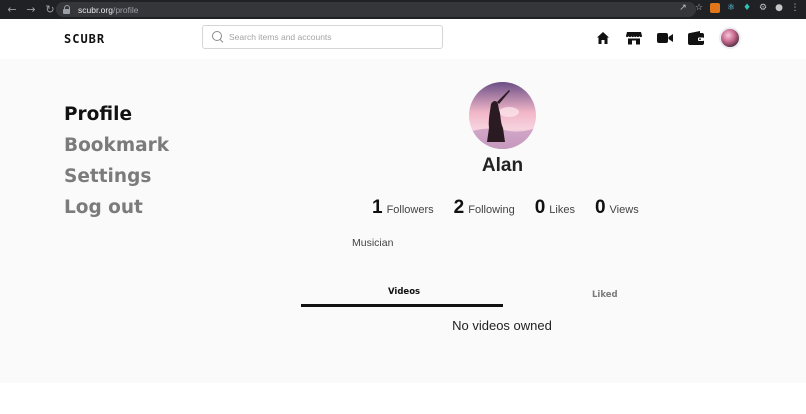 This screenshot has width=806, height=414. Describe the element at coordinates (50, 10) in the screenshot. I see `reload-icon: ↻` at that location.